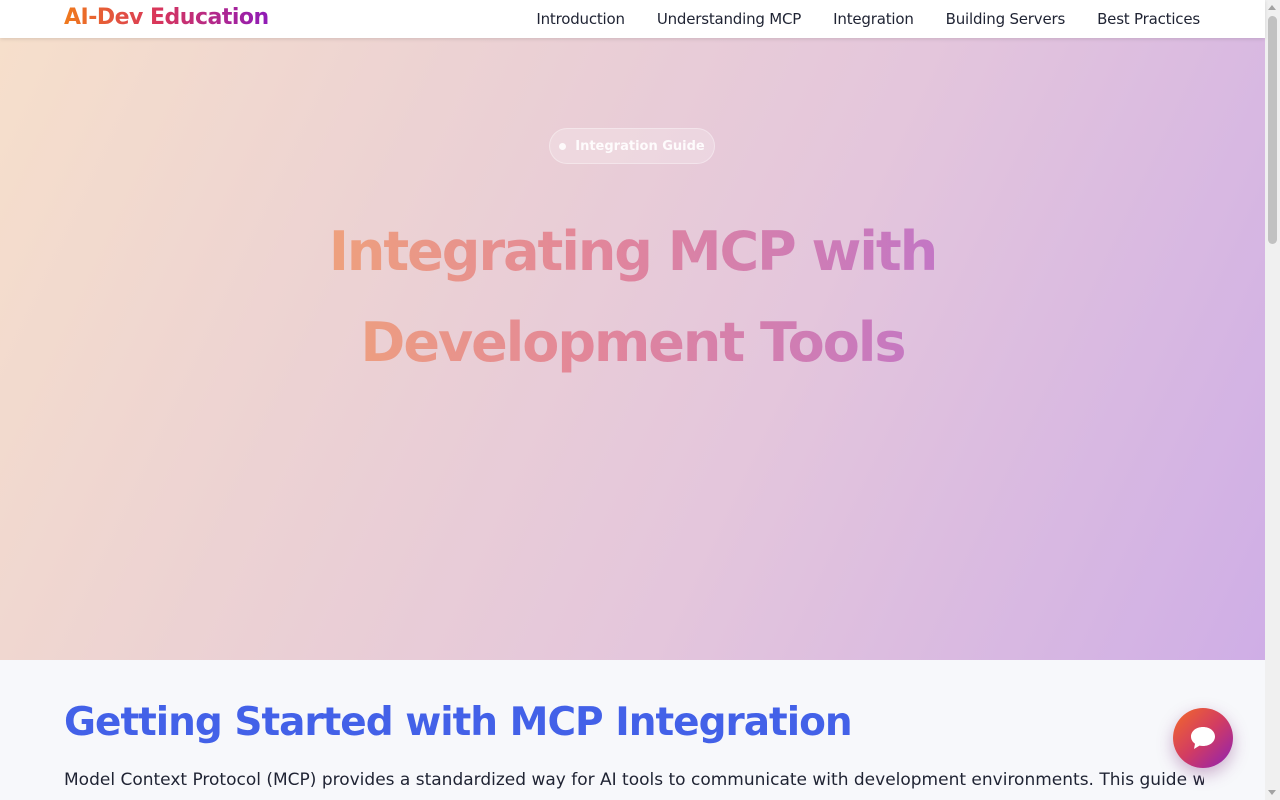 The width and height of the screenshot is (1280, 800). What do you see at coordinates (640, 146) in the screenshot?
I see `badge-label: Integration Guide` at bounding box center [640, 146].